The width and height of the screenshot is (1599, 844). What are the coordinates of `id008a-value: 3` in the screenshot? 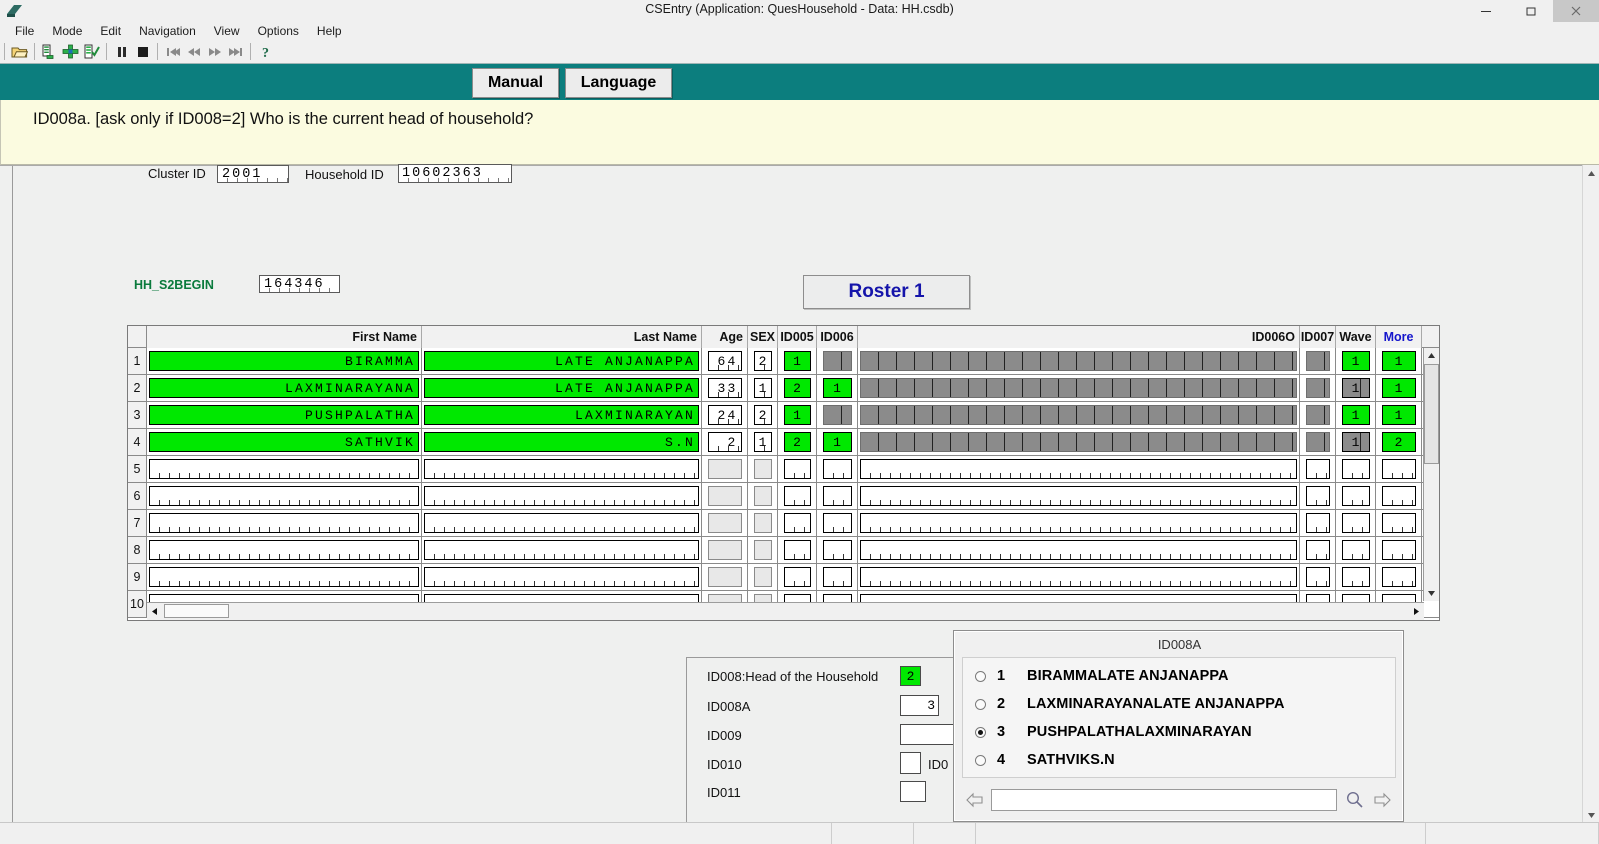 It's located at (919, 705).